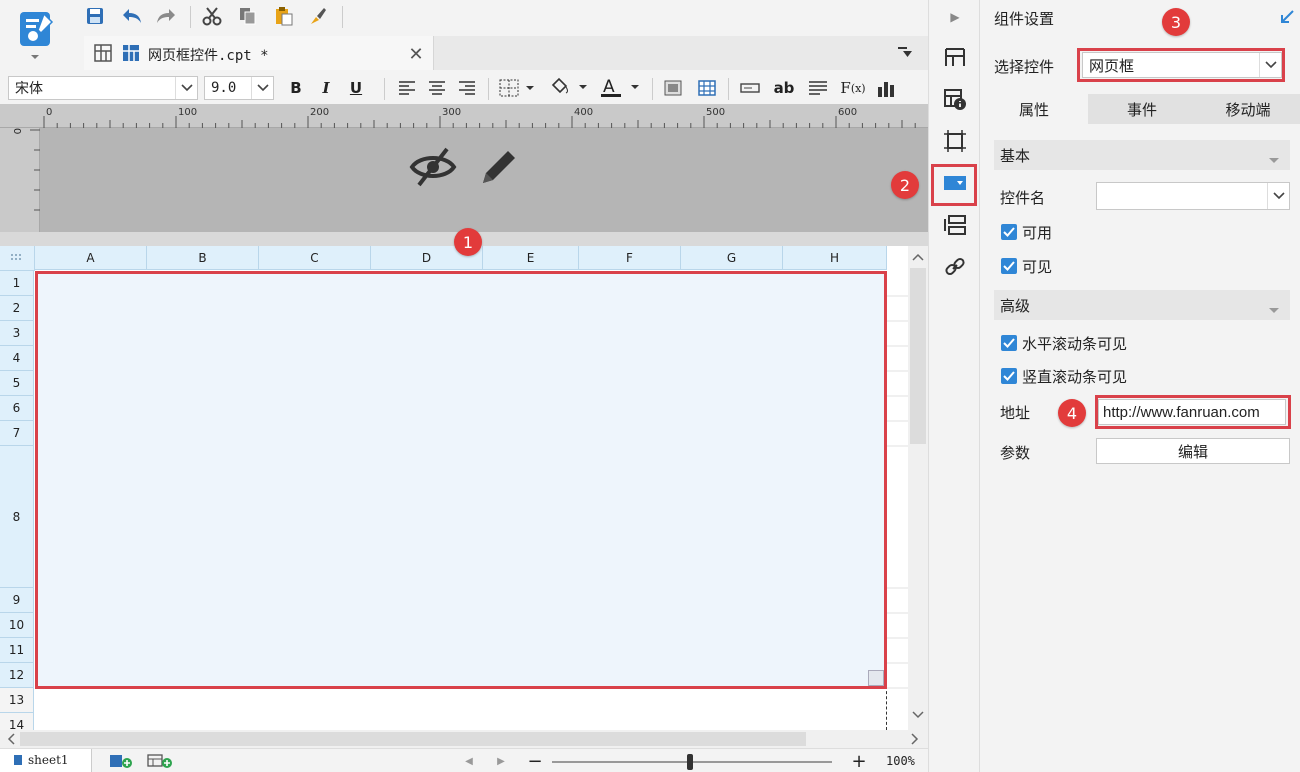 This screenshot has width=1300, height=772. I want to click on align-right-icon, so click(467, 88).